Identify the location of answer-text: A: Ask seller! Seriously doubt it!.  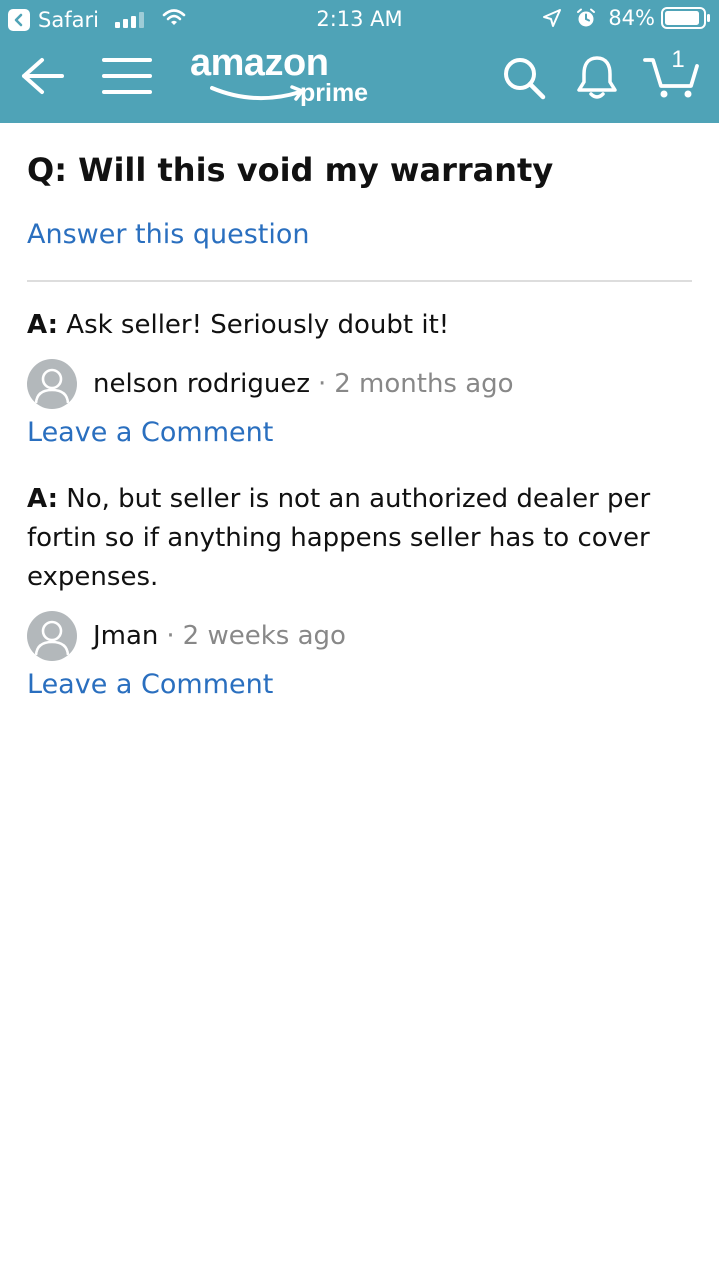
(359, 325).